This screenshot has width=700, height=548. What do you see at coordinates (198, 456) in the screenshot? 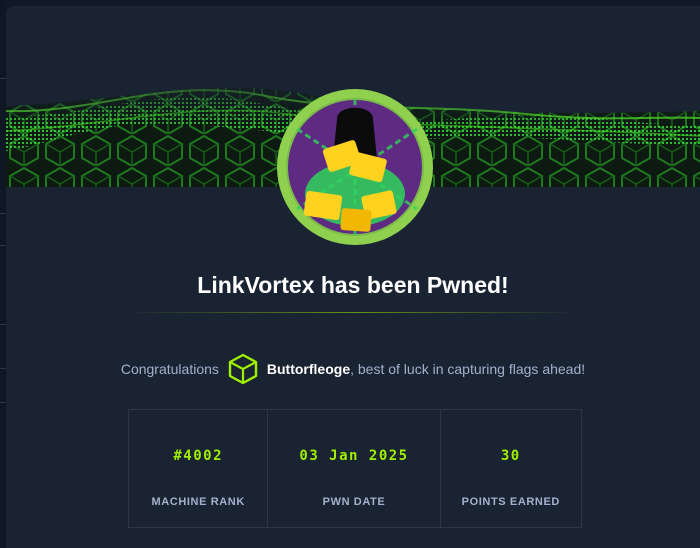
I see `machine-rank-value: #4002` at bounding box center [198, 456].